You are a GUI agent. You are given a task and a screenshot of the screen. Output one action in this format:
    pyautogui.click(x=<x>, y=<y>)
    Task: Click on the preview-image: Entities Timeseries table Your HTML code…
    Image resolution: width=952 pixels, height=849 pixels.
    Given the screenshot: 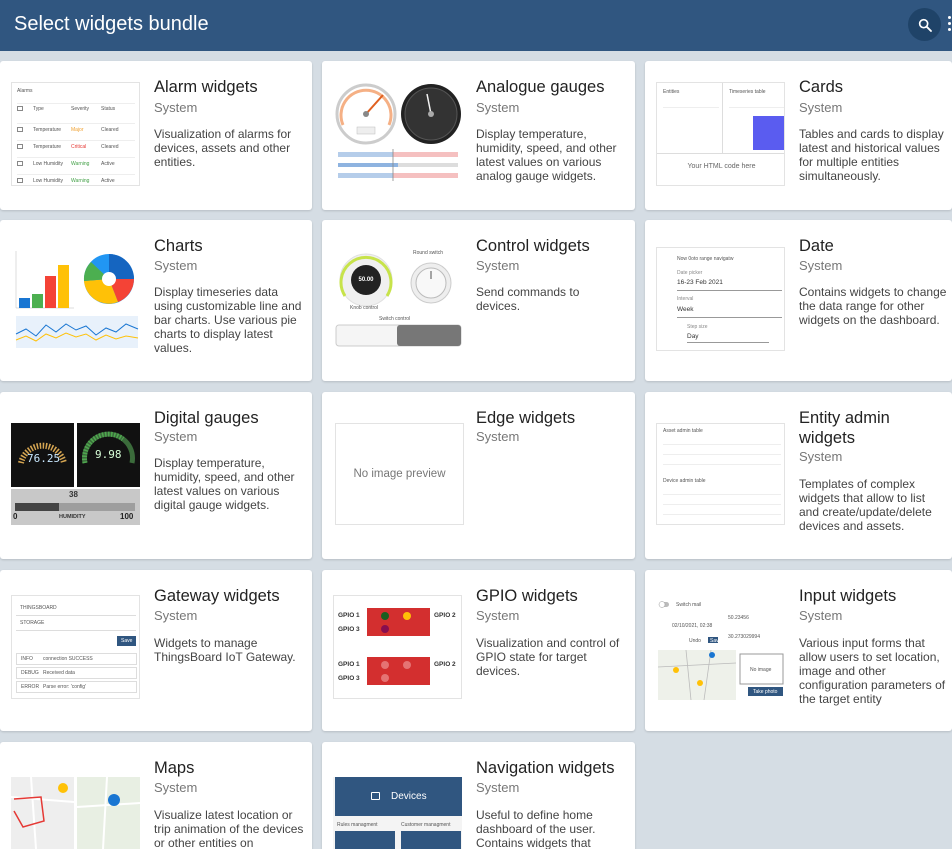 What is the action you would take?
    pyautogui.click(x=720, y=134)
    